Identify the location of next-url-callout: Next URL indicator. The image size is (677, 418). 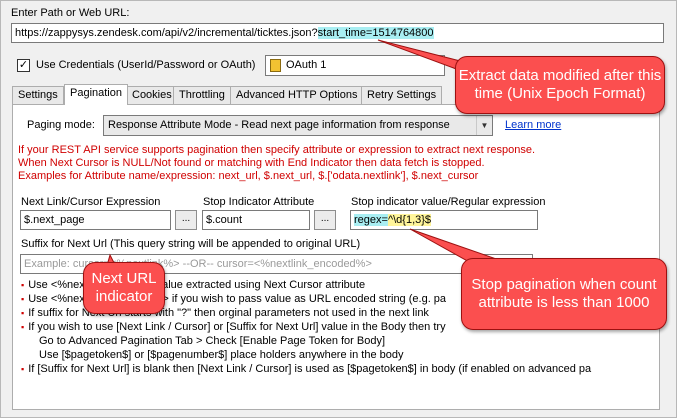
(124, 288).